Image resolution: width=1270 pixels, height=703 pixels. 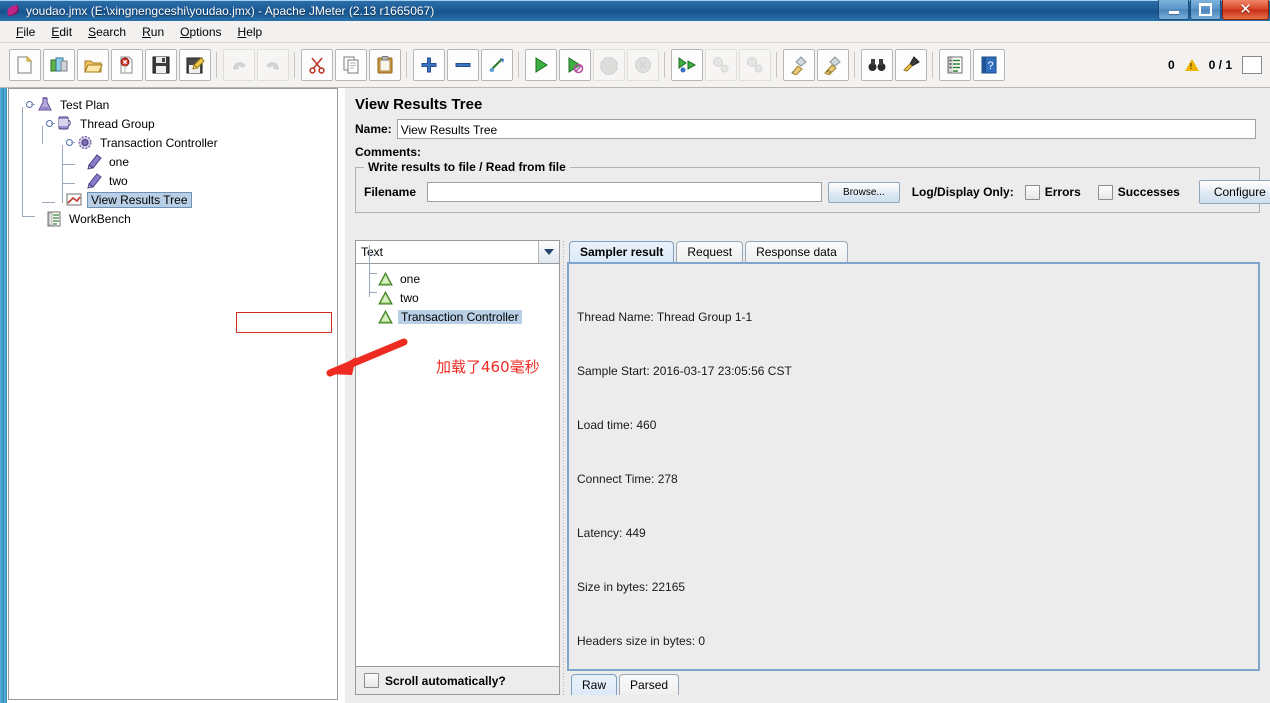 I want to click on search-button, so click(x=877, y=65).